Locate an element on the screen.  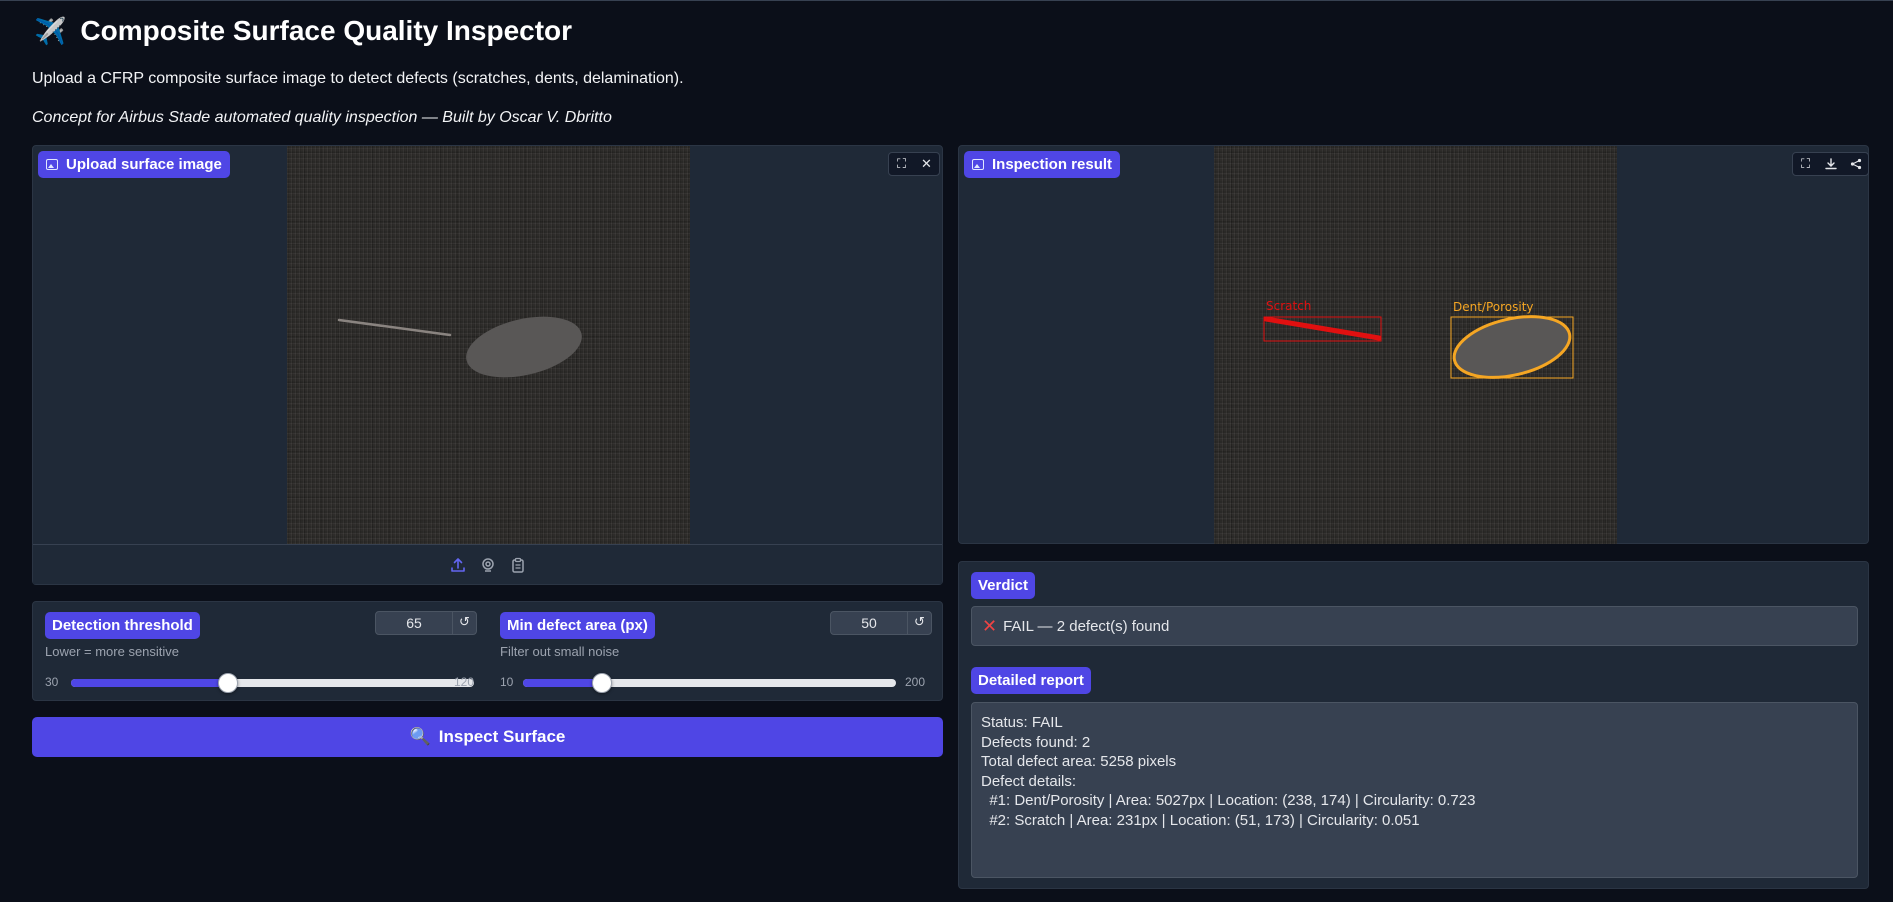
min-area-max: 200 is located at coordinates (915, 682).